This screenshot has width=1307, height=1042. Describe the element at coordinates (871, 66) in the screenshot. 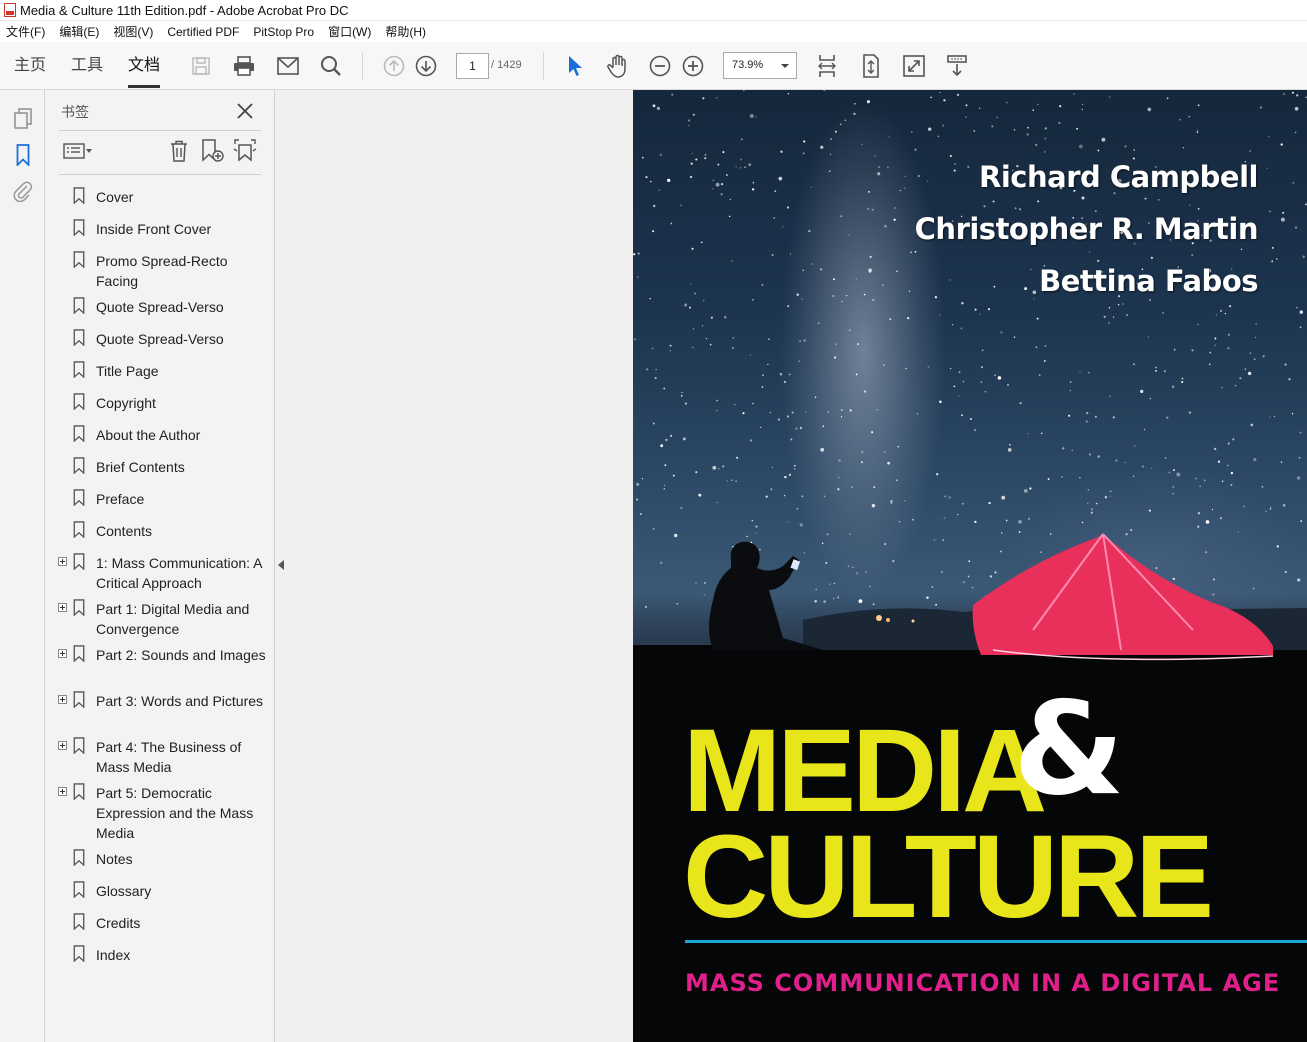

I see `fit-width-icon` at that location.